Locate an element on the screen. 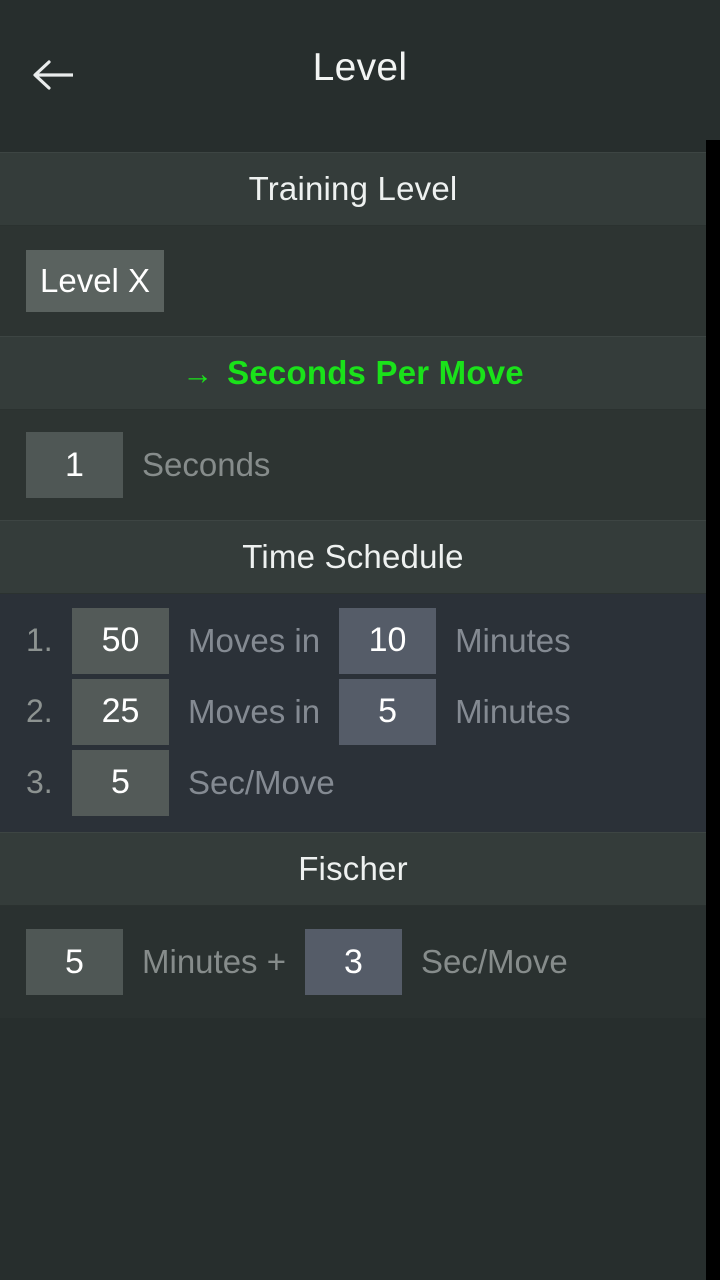 This screenshot has height=1280, width=720. row-index: 1. is located at coordinates (39, 640).